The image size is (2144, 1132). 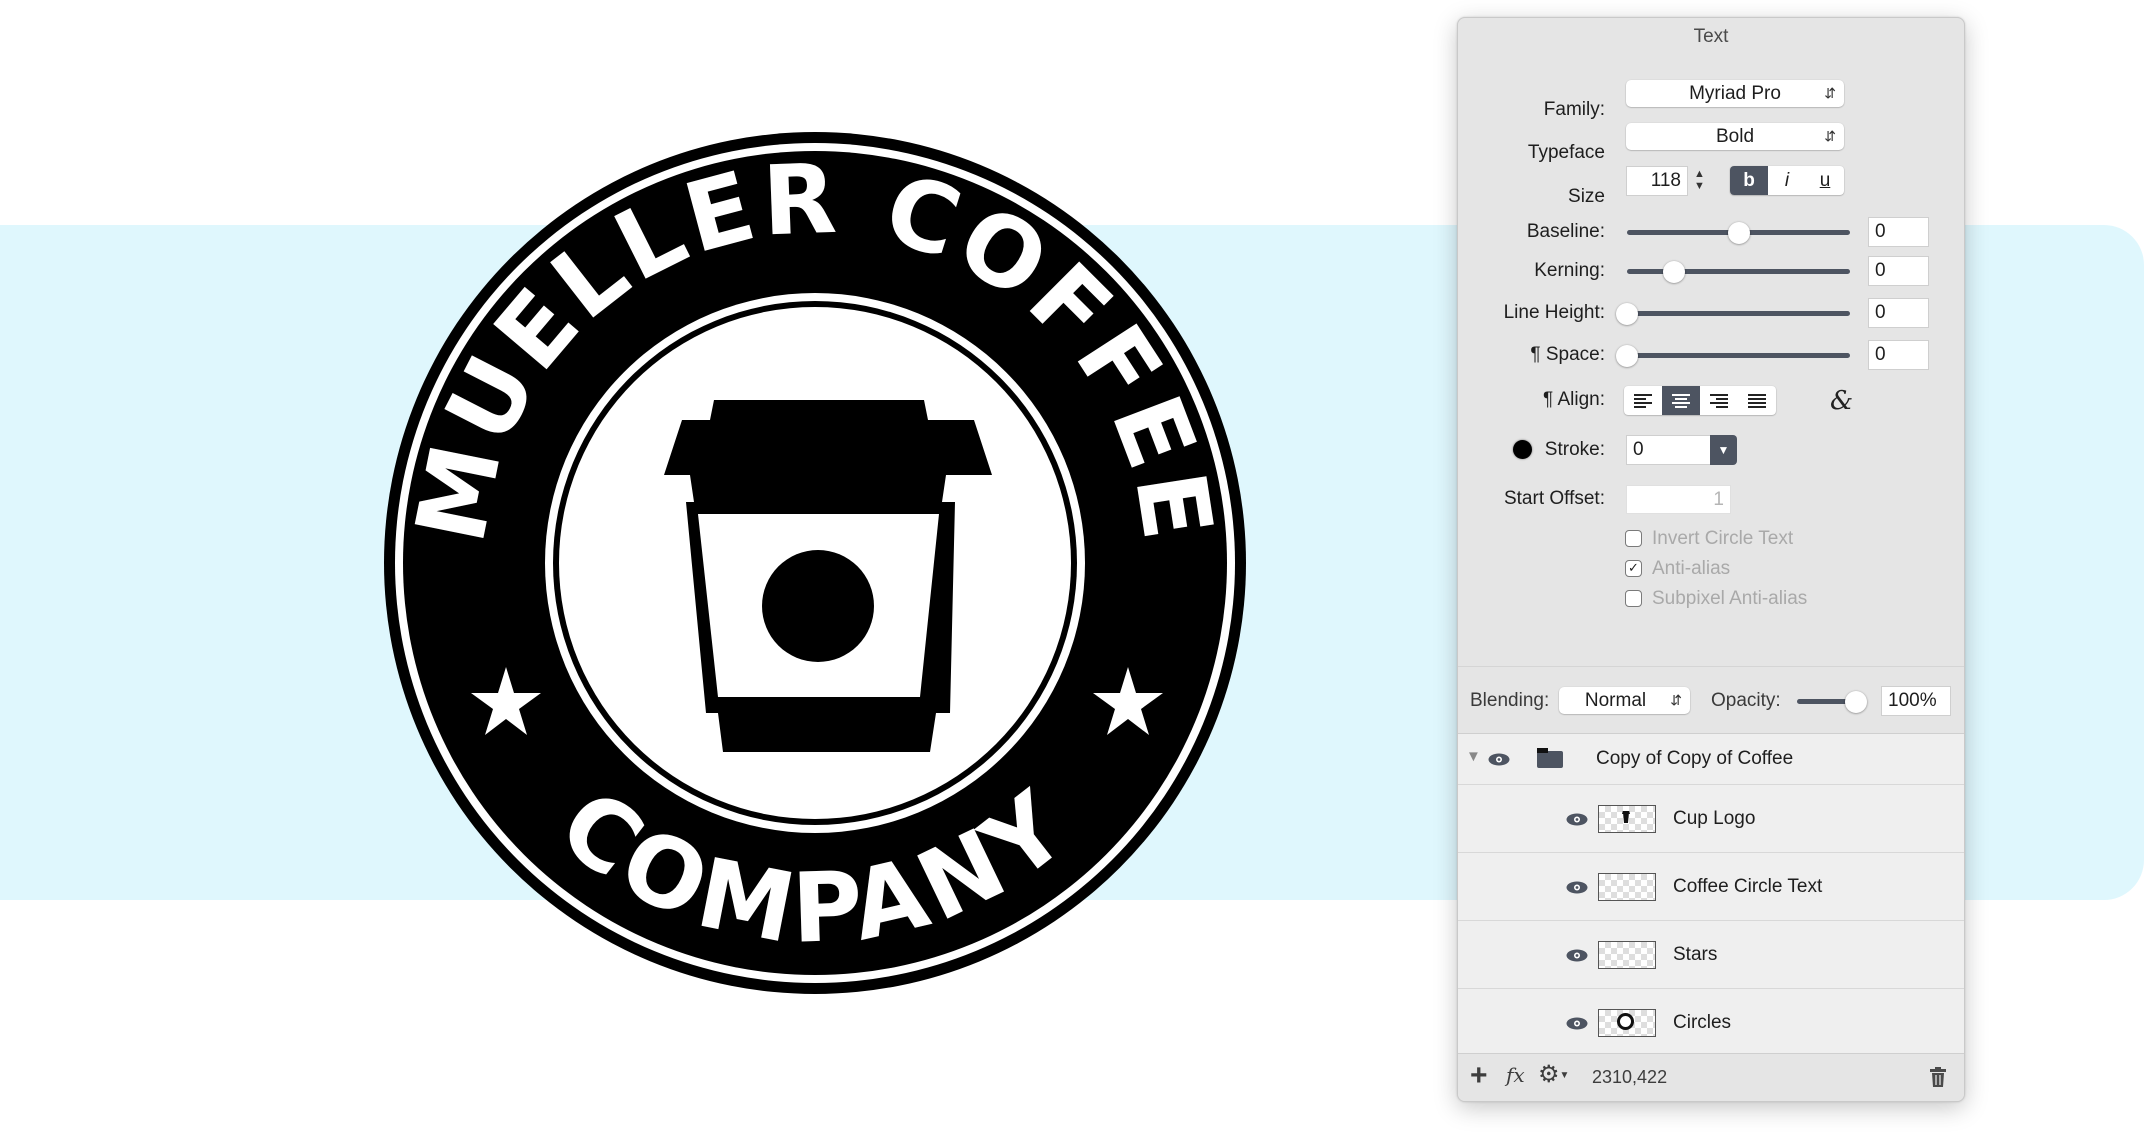 I want to click on blending-label: Blending:, so click(x=1510, y=700).